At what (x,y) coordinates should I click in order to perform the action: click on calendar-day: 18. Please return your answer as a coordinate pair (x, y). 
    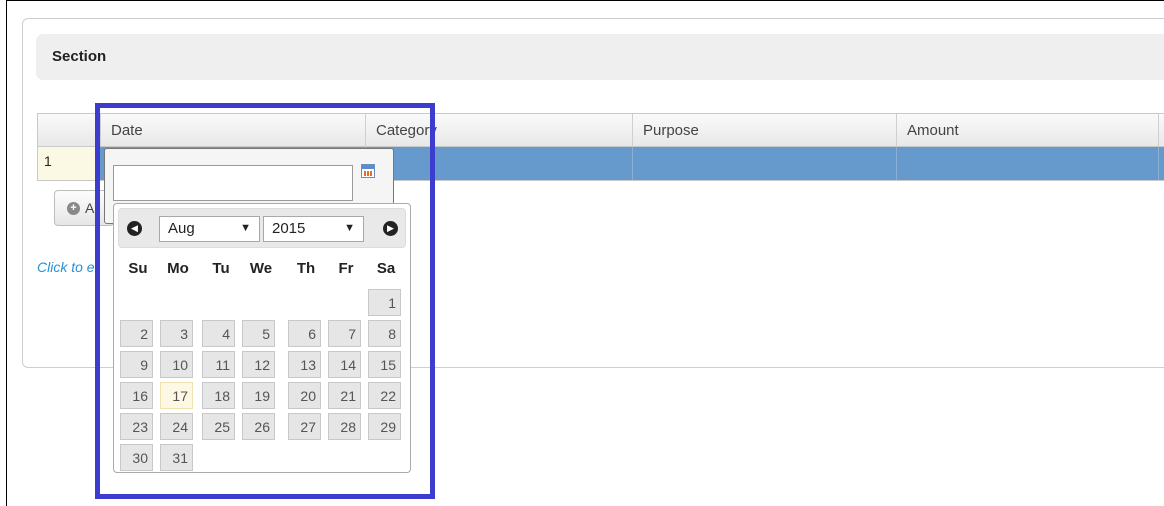
    Looking at the image, I should click on (218, 395).